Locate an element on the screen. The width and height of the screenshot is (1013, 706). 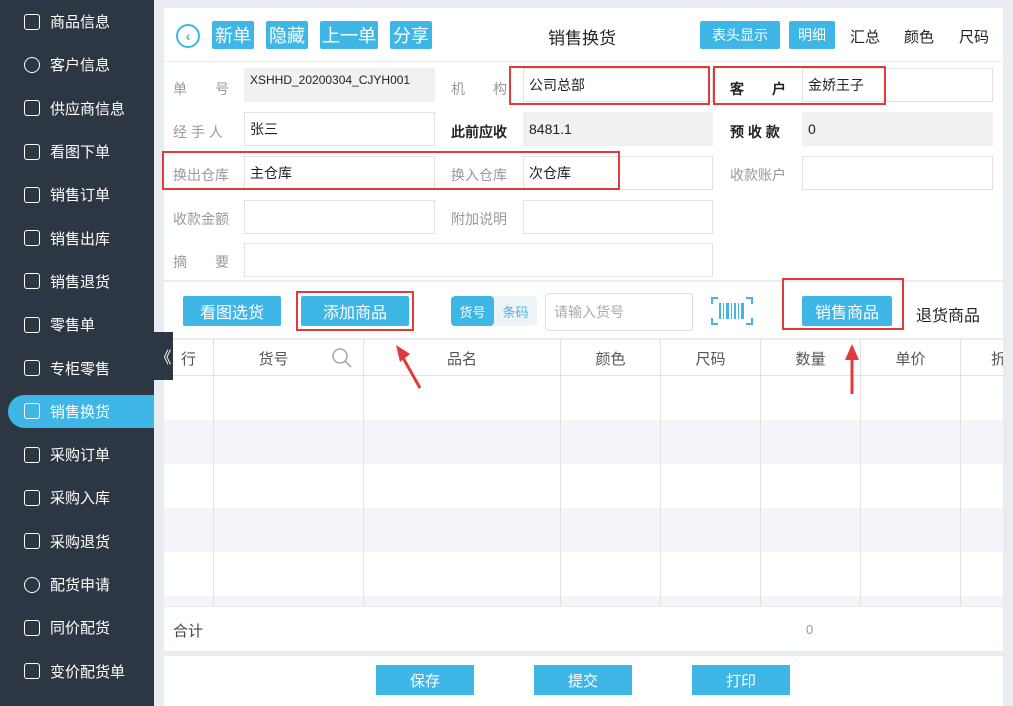
same-price-icon is located at coordinates (32, 627).